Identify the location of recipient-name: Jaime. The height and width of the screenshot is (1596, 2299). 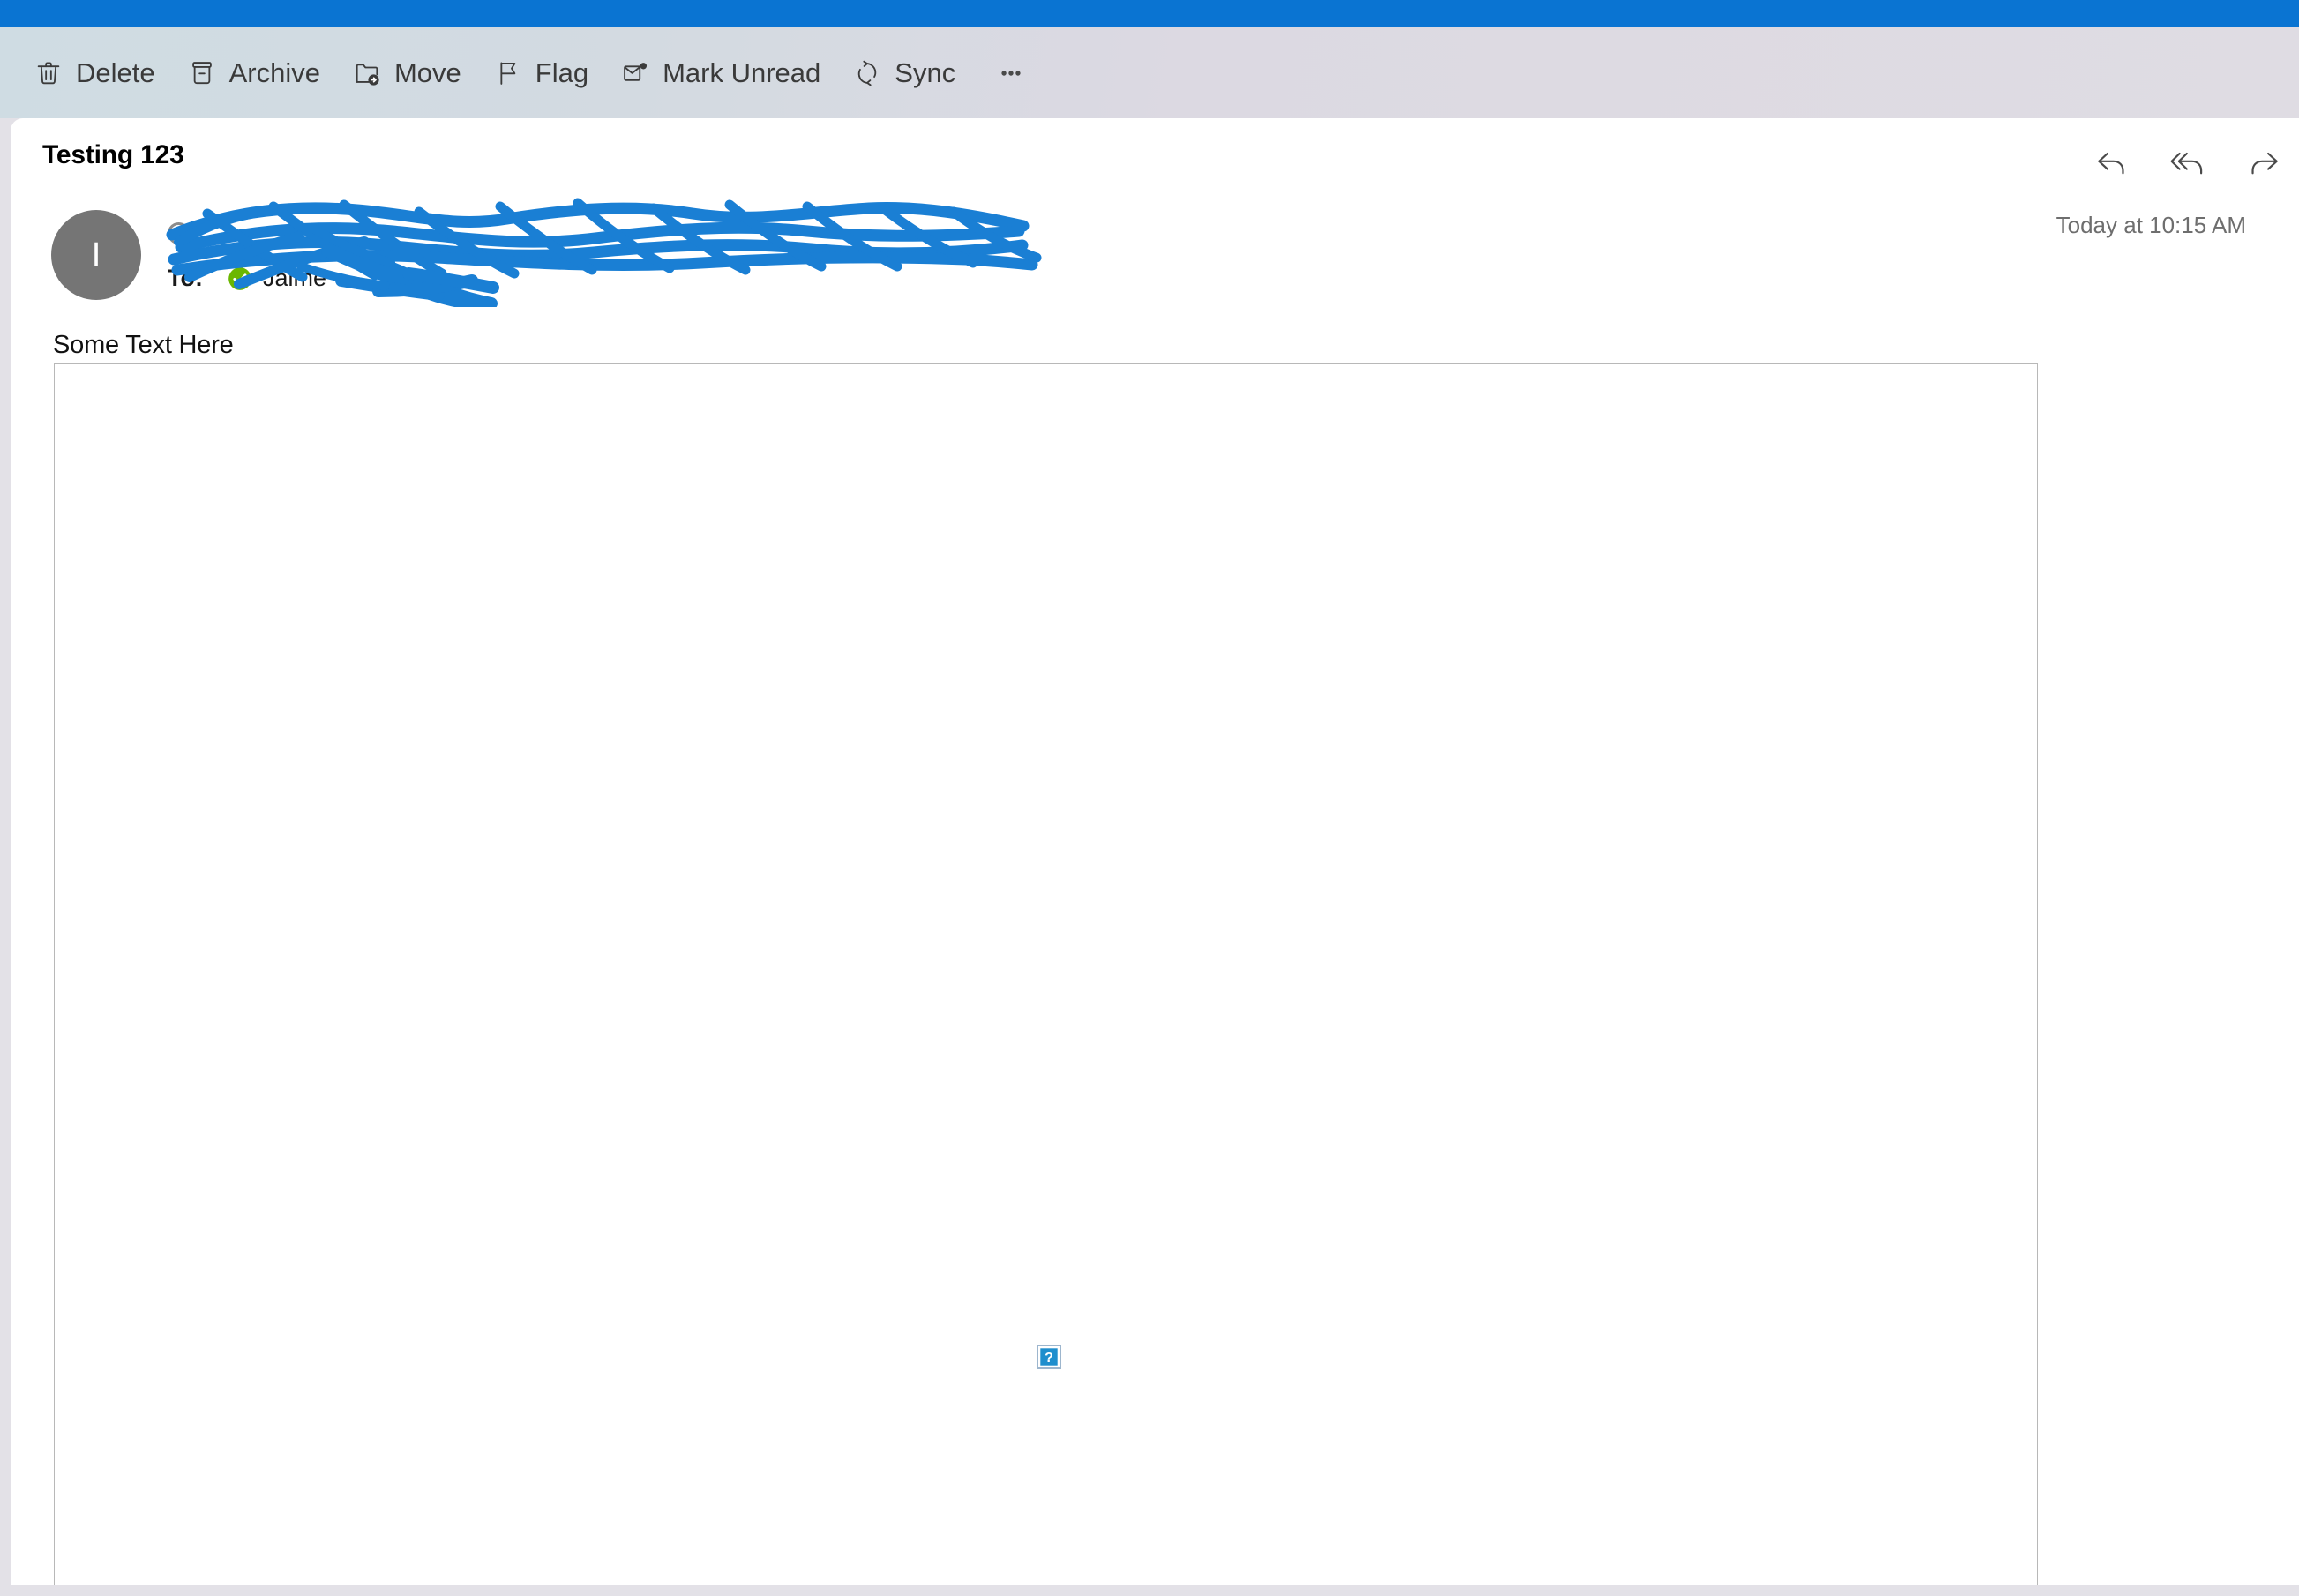
(295, 278).